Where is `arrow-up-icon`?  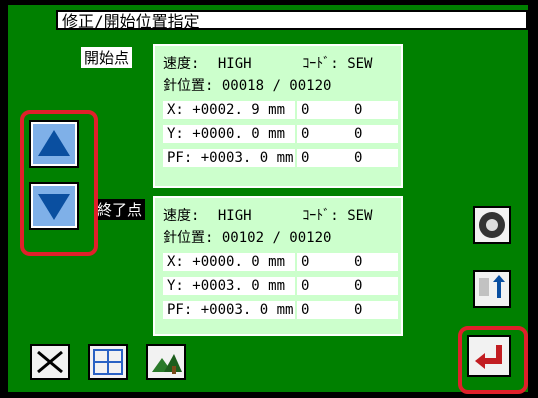 arrow-up-icon is located at coordinates (54, 144).